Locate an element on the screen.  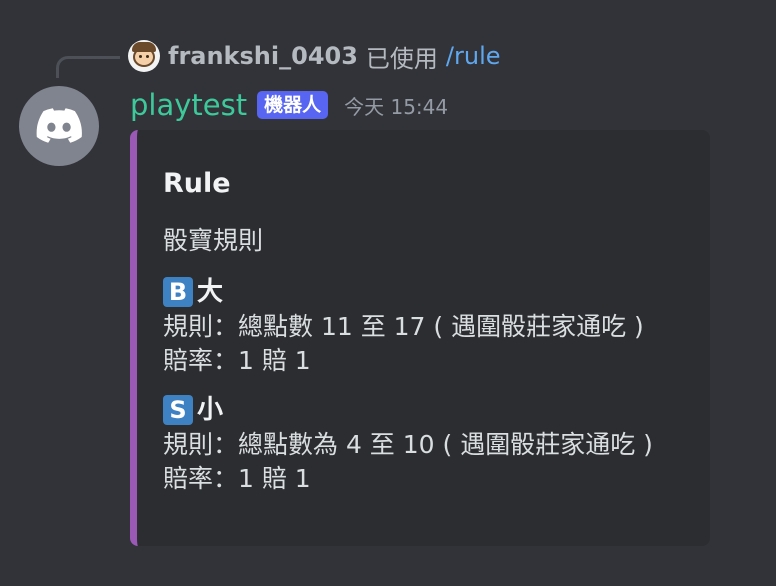
reply-connector-line is located at coordinates (88, 67).